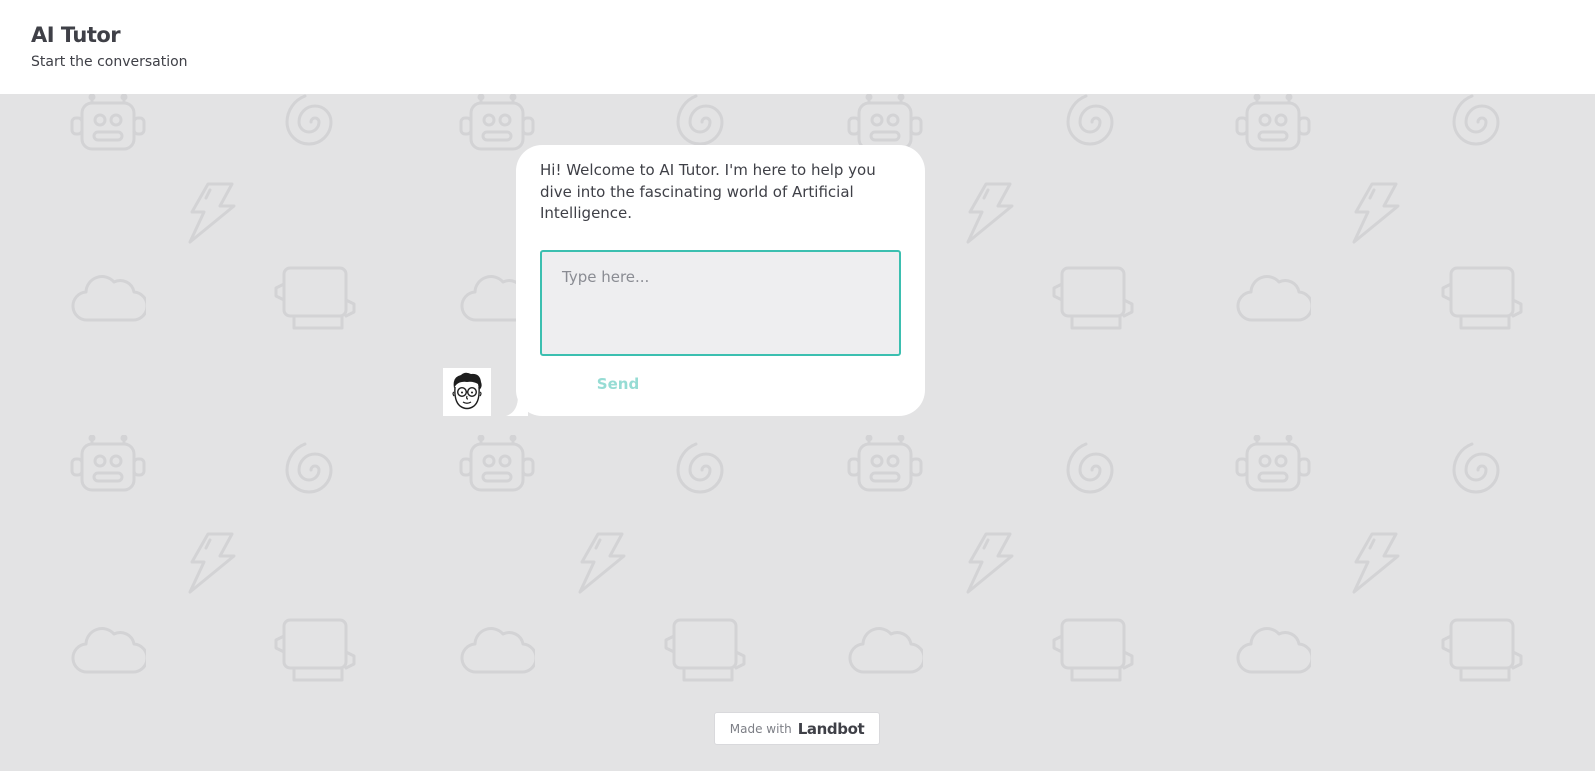 This screenshot has width=1595, height=771. Describe the element at coordinates (720, 302) in the screenshot. I see `message-input` at that location.